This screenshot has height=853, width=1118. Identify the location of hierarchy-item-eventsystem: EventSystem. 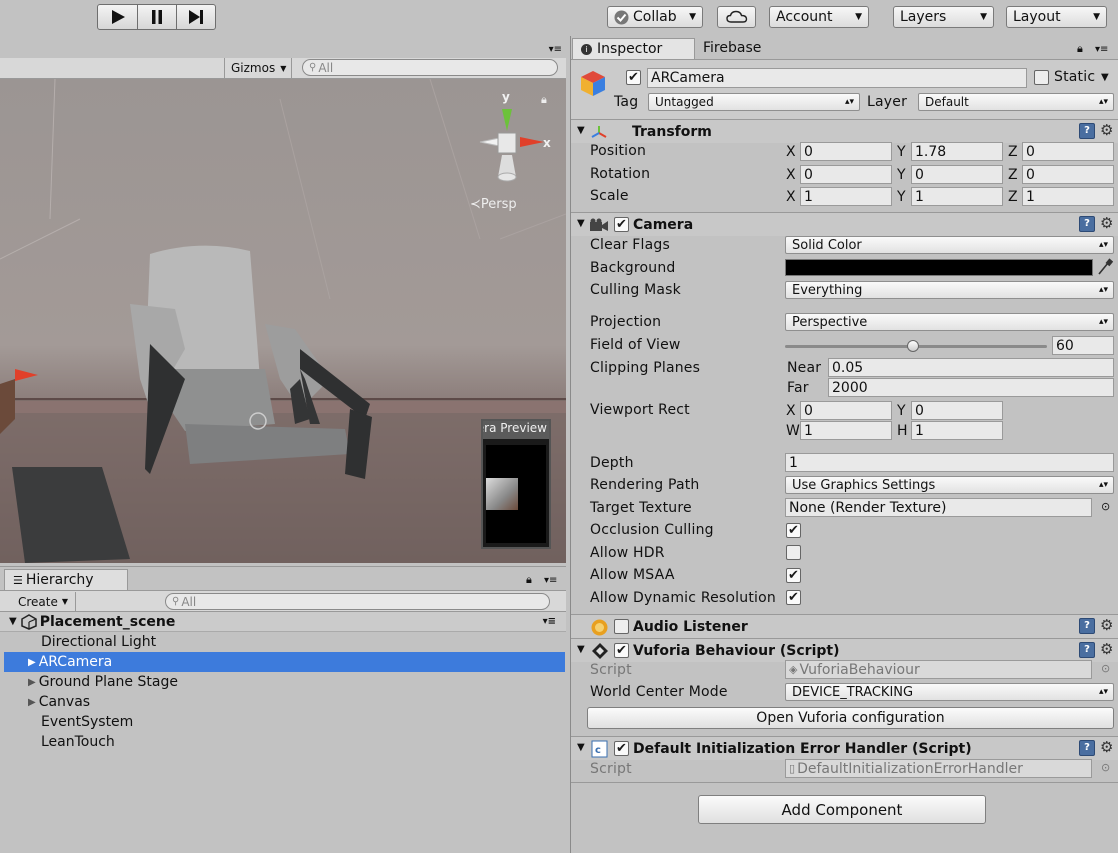
(283, 722).